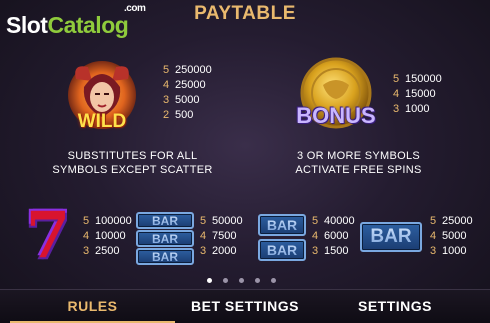  Describe the element at coordinates (132, 156) in the screenshot. I see `wild-desc-line1: SUBSTITUTES FOR ALL` at that location.